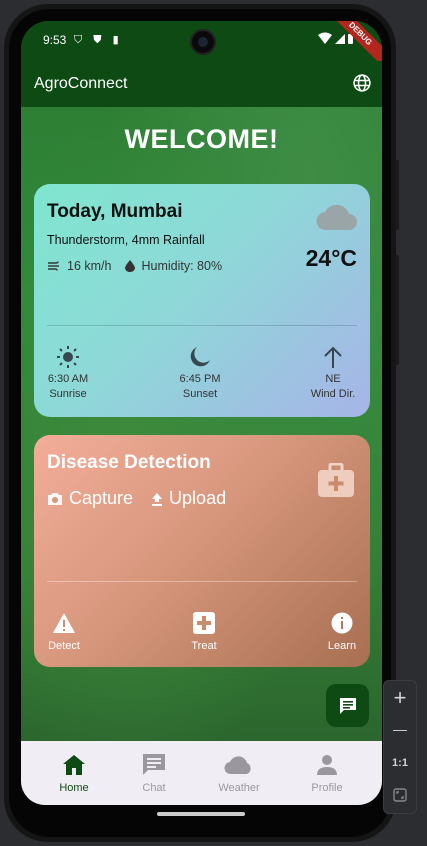 The height and width of the screenshot is (846, 427). Describe the element at coordinates (400, 795) in the screenshot. I see `fit-screen-icon` at that location.